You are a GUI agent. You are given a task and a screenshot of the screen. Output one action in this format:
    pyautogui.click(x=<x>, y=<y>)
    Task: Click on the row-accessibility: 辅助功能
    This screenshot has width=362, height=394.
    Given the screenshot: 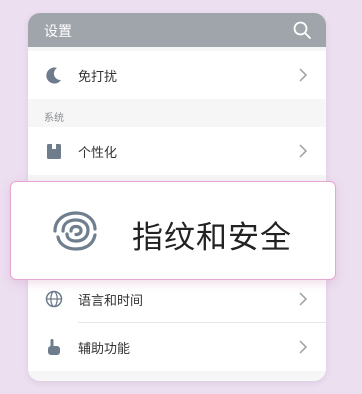 What is the action you would take?
    pyautogui.click(x=177, y=347)
    